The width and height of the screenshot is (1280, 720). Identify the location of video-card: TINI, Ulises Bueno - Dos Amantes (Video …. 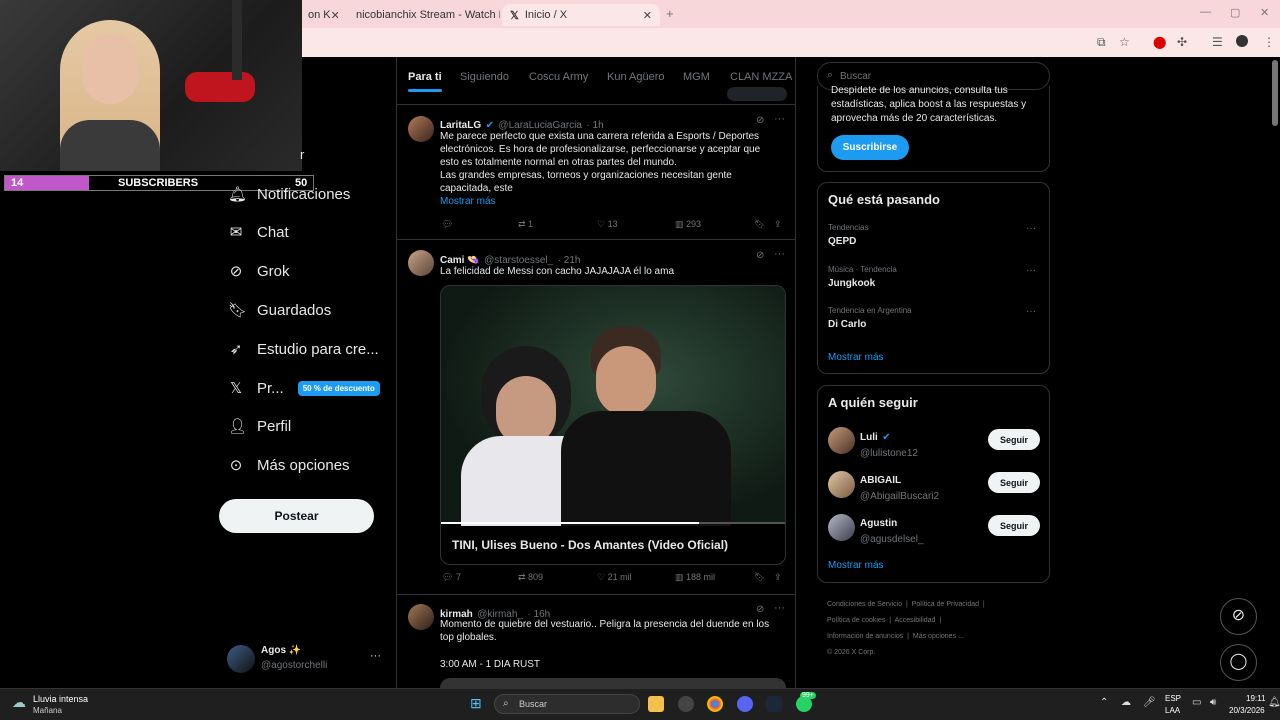
(613, 425).